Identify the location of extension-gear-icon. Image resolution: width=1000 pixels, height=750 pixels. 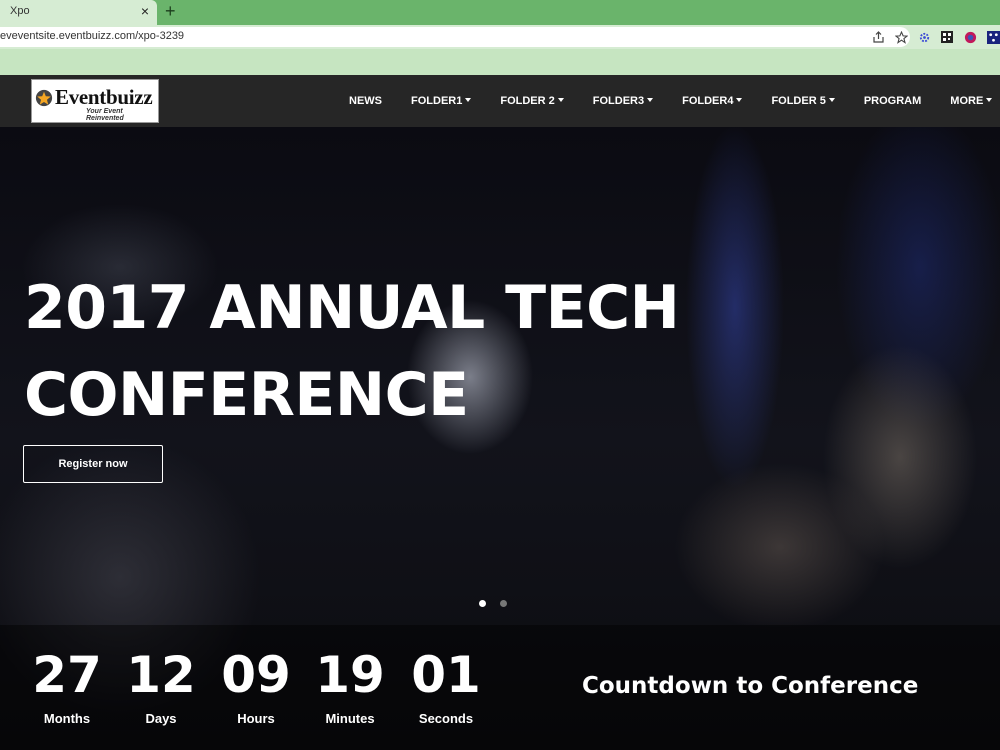
(924, 37).